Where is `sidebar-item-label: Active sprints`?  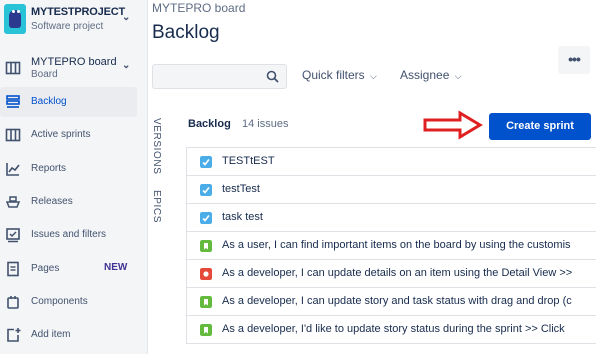 sidebar-item-label: Active sprints is located at coordinates (61, 134).